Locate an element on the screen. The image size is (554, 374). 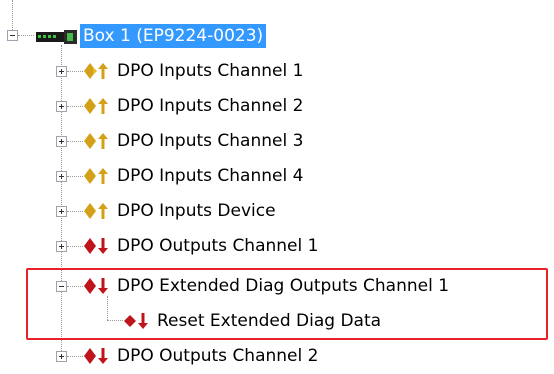
tree-item-label: Box 1 (EP9224-0023) is located at coordinates (173, 36).